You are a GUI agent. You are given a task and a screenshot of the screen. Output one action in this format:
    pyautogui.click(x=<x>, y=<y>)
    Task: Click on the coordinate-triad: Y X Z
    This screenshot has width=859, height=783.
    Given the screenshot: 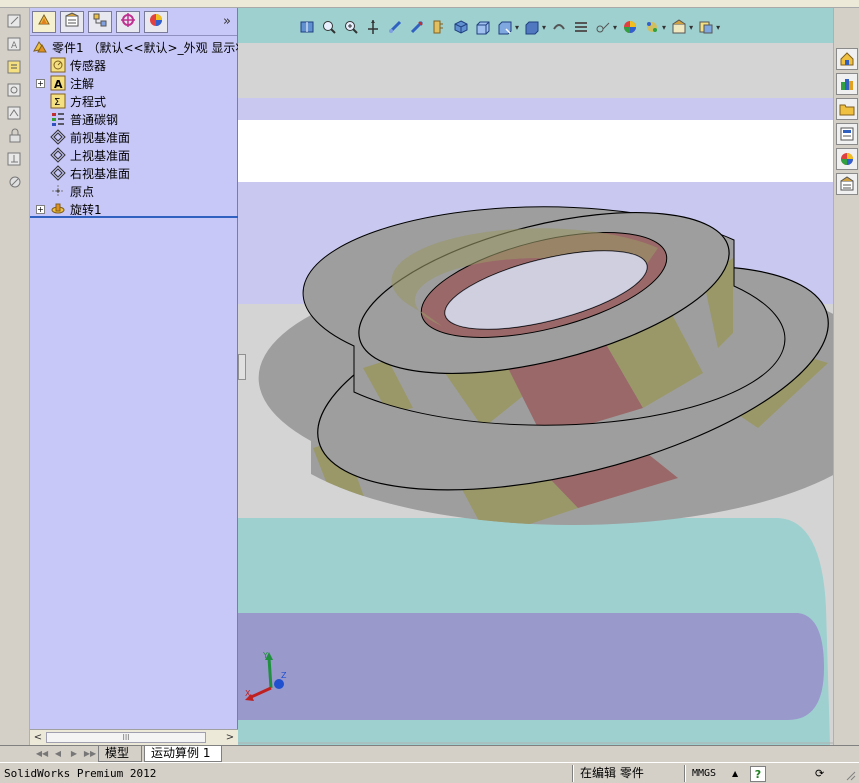 What is the action you would take?
    pyautogui.click(x=266, y=676)
    